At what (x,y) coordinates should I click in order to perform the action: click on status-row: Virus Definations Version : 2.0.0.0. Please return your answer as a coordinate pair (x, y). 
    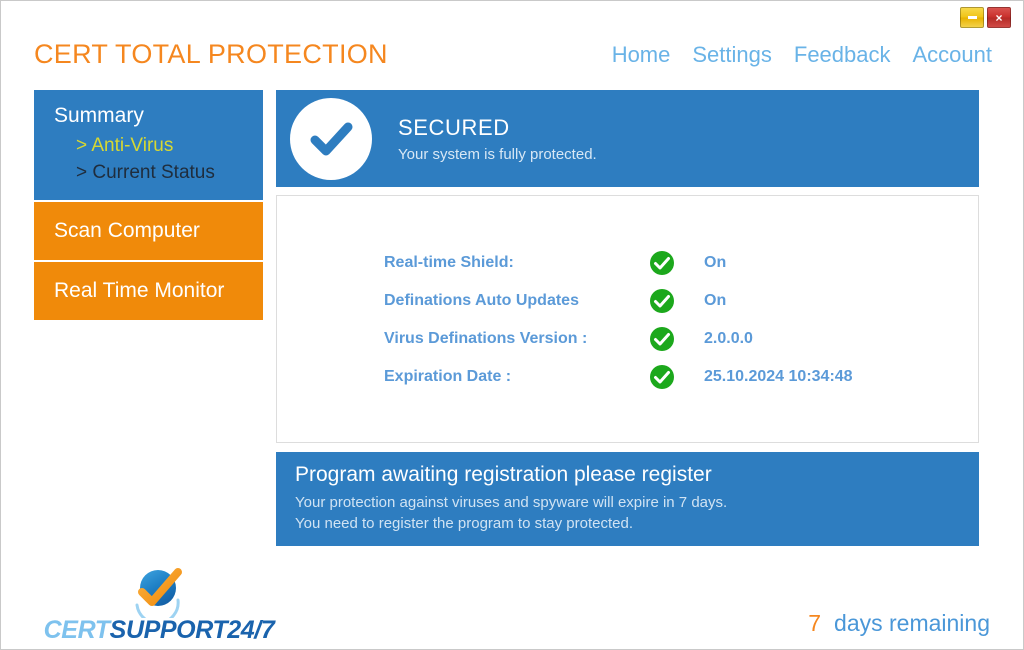
    Looking at the image, I should click on (627, 339).